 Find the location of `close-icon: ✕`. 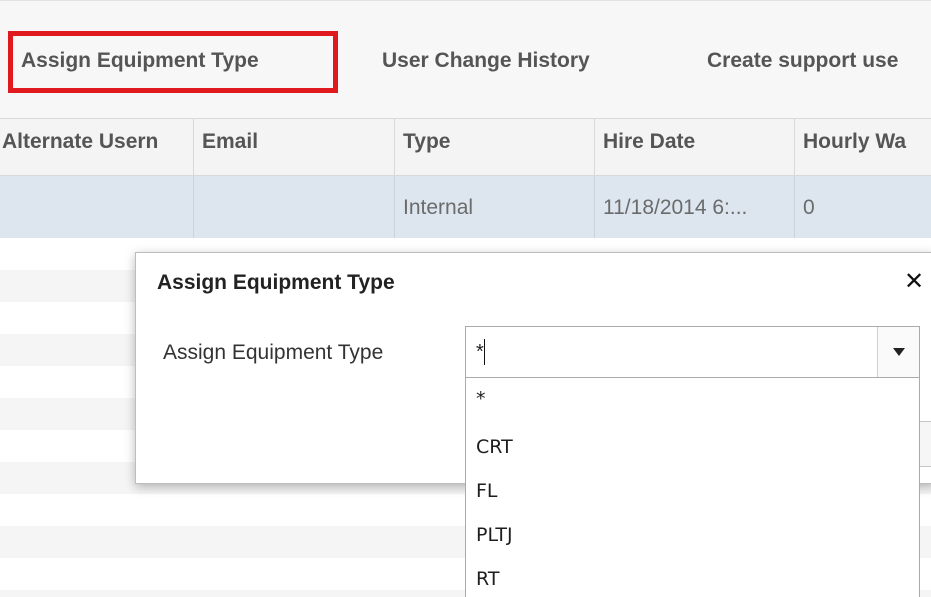

close-icon: ✕ is located at coordinates (914, 281).